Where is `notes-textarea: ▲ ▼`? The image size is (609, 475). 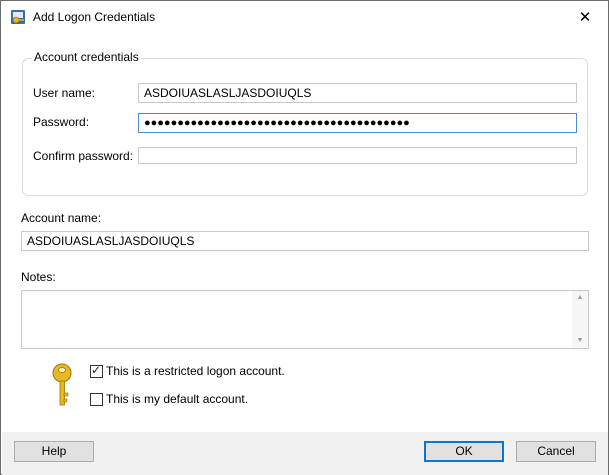 notes-textarea: ▲ ▼ is located at coordinates (305, 319).